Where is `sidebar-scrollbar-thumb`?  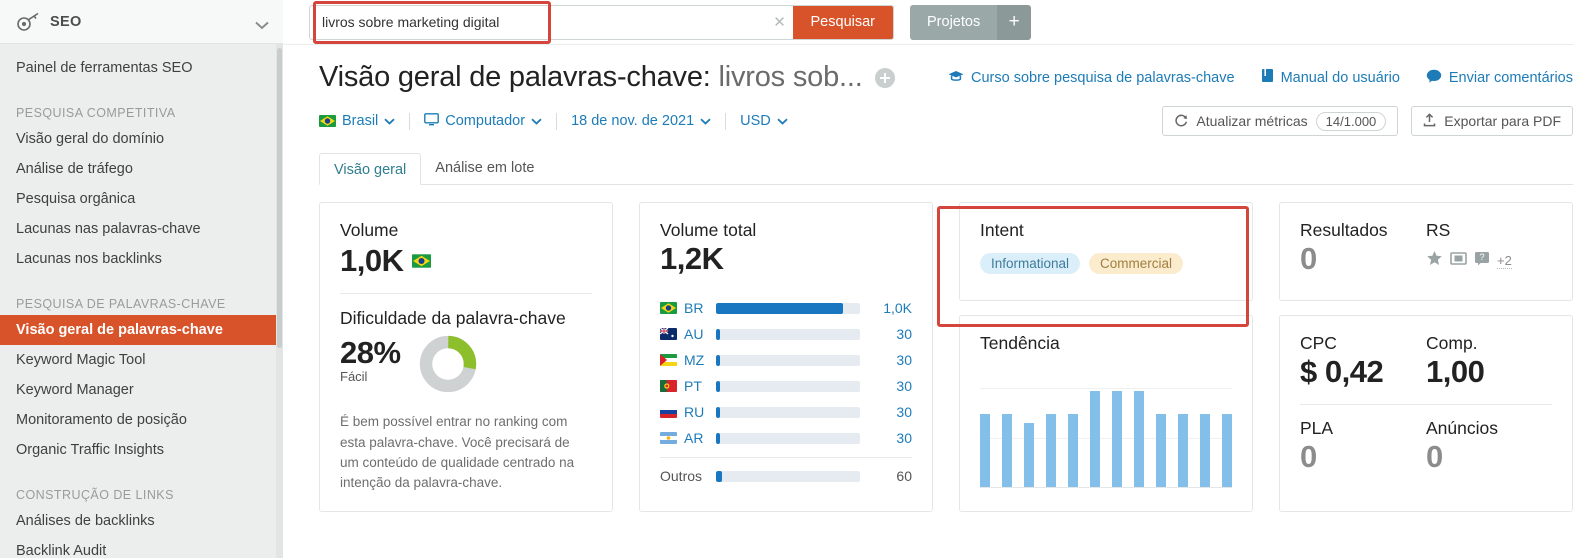
sidebar-scrollbar-thumb is located at coordinates (279, 198).